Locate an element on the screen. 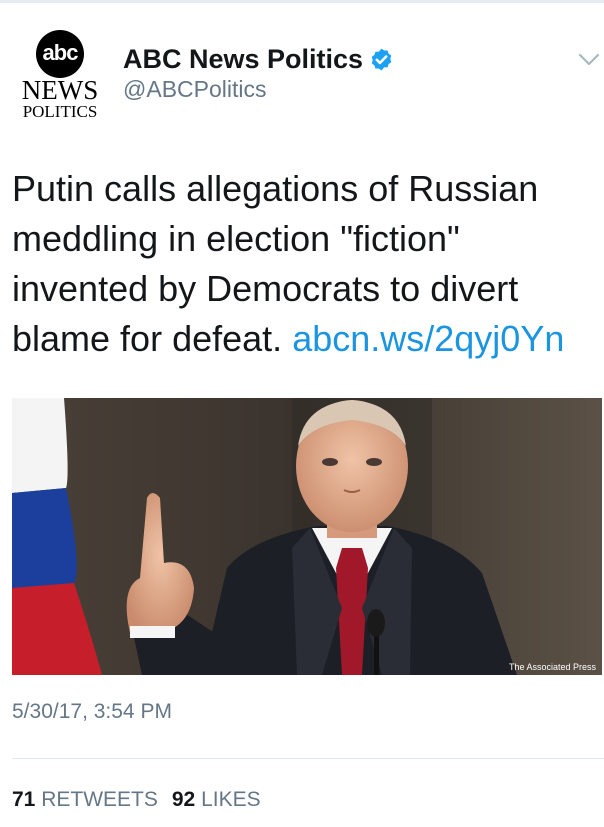 Image resolution: width=604 pixels, height=827 pixels. abc-logo-icon: abc is located at coordinates (60, 54).